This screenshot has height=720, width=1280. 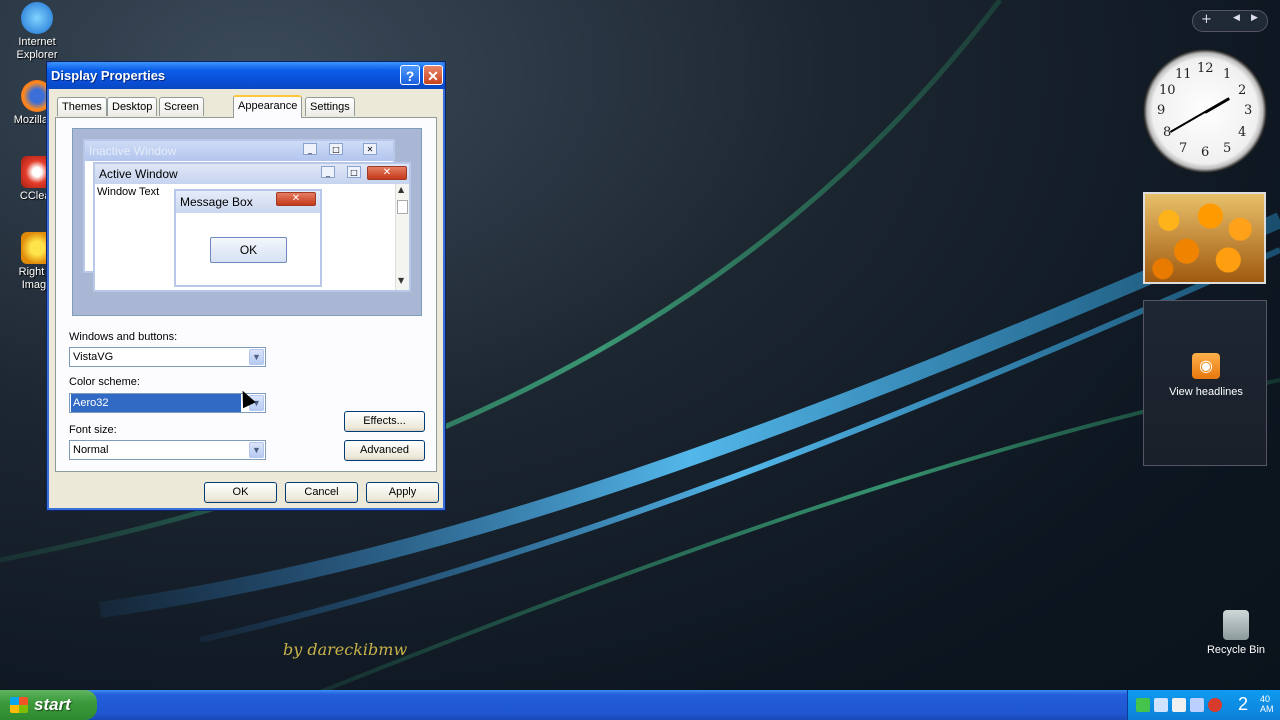 What do you see at coordinates (384, 450) in the screenshot?
I see `advanced-button: Advanced` at bounding box center [384, 450].